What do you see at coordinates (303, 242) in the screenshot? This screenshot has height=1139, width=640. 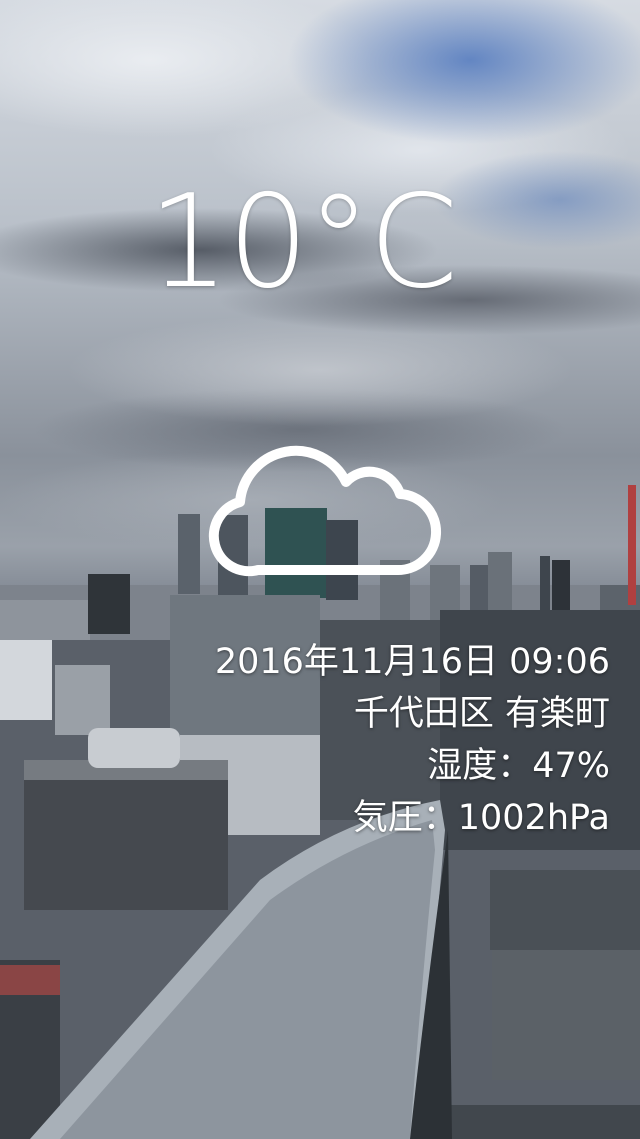 I see `temperature-label: 10°C` at bounding box center [303, 242].